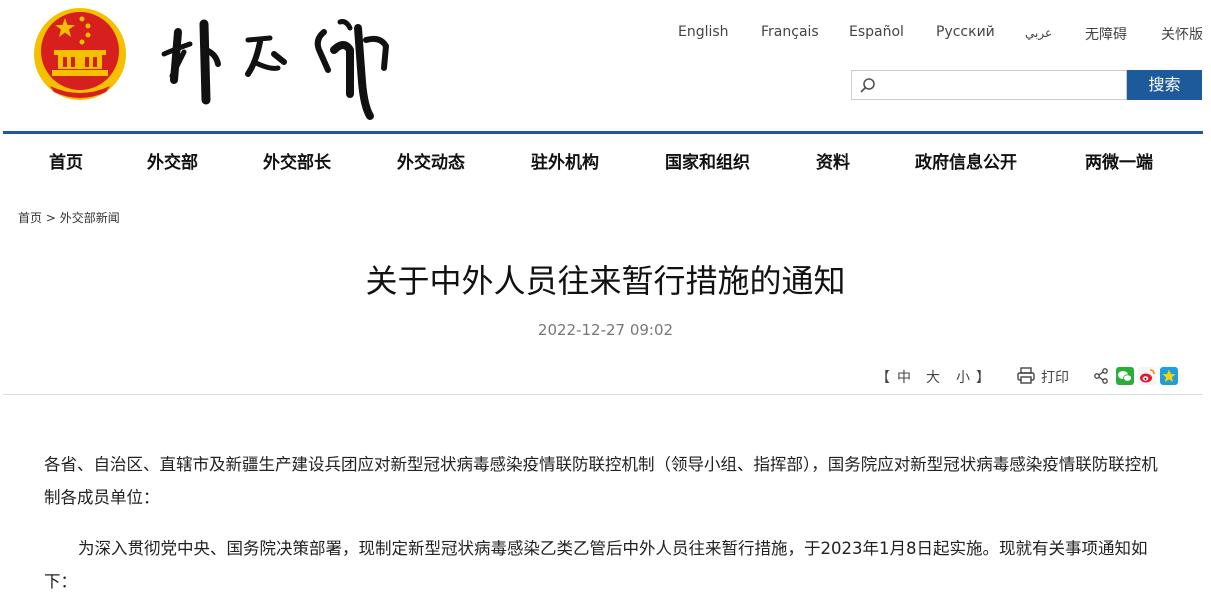 This screenshot has width=1211, height=598. Describe the element at coordinates (565, 160) in the screenshot. I see `nav-item-missions-abroad: 驻外机构` at that location.